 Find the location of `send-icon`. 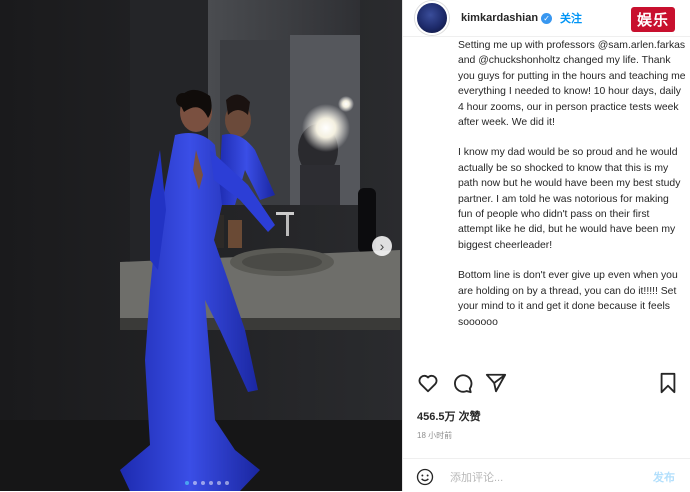

send-icon is located at coordinates (496, 383).